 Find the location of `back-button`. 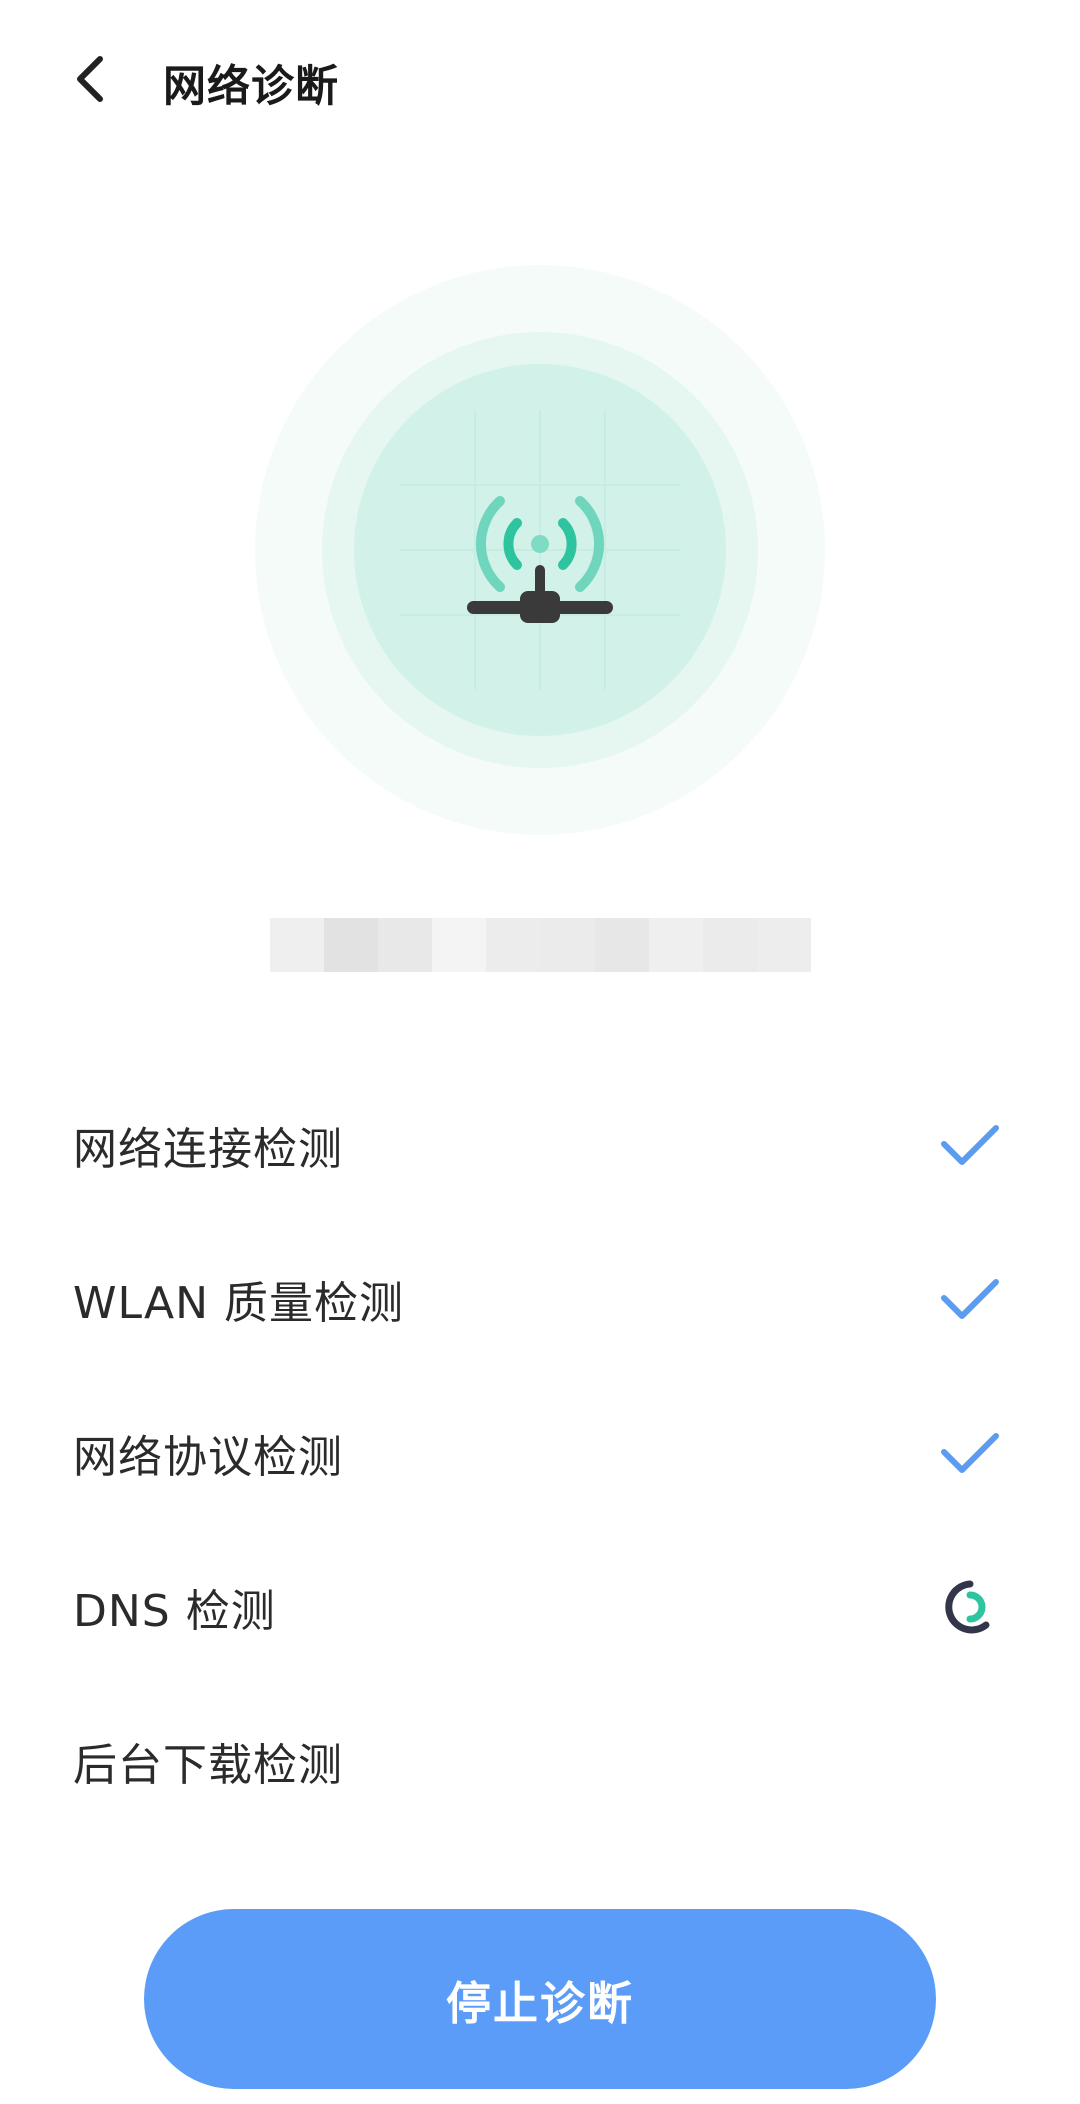

back-button is located at coordinates (90, 79).